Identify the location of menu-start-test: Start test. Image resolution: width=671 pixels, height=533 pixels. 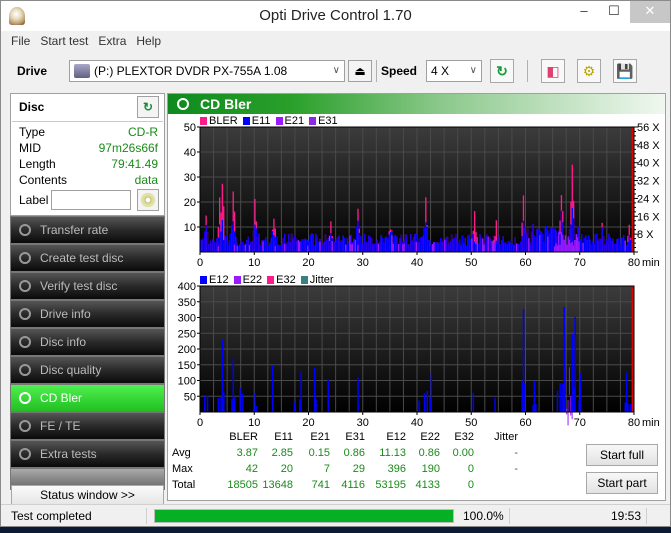
(64, 41).